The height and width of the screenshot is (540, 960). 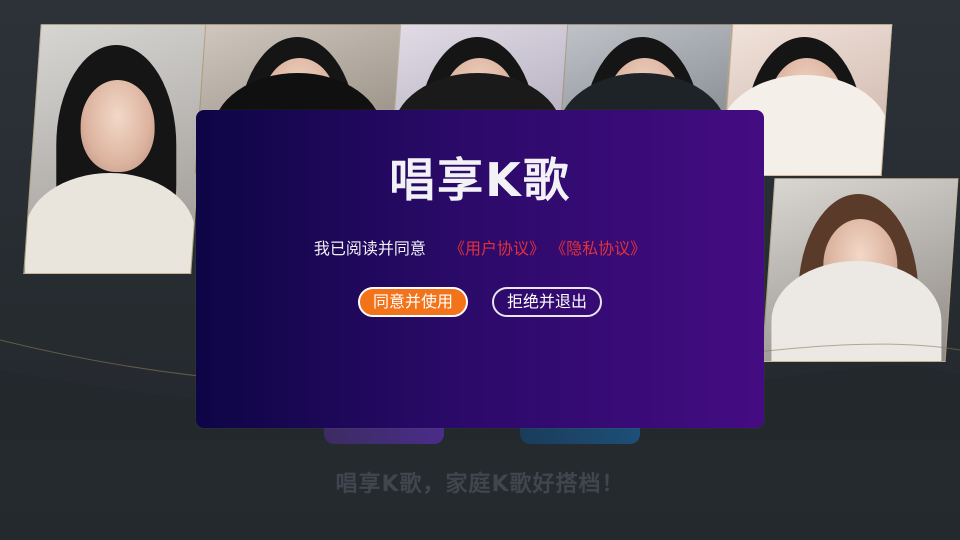 What do you see at coordinates (480, 302) in the screenshot?
I see `dialog-actions: 同意并使用 拒绝并退出` at bounding box center [480, 302].